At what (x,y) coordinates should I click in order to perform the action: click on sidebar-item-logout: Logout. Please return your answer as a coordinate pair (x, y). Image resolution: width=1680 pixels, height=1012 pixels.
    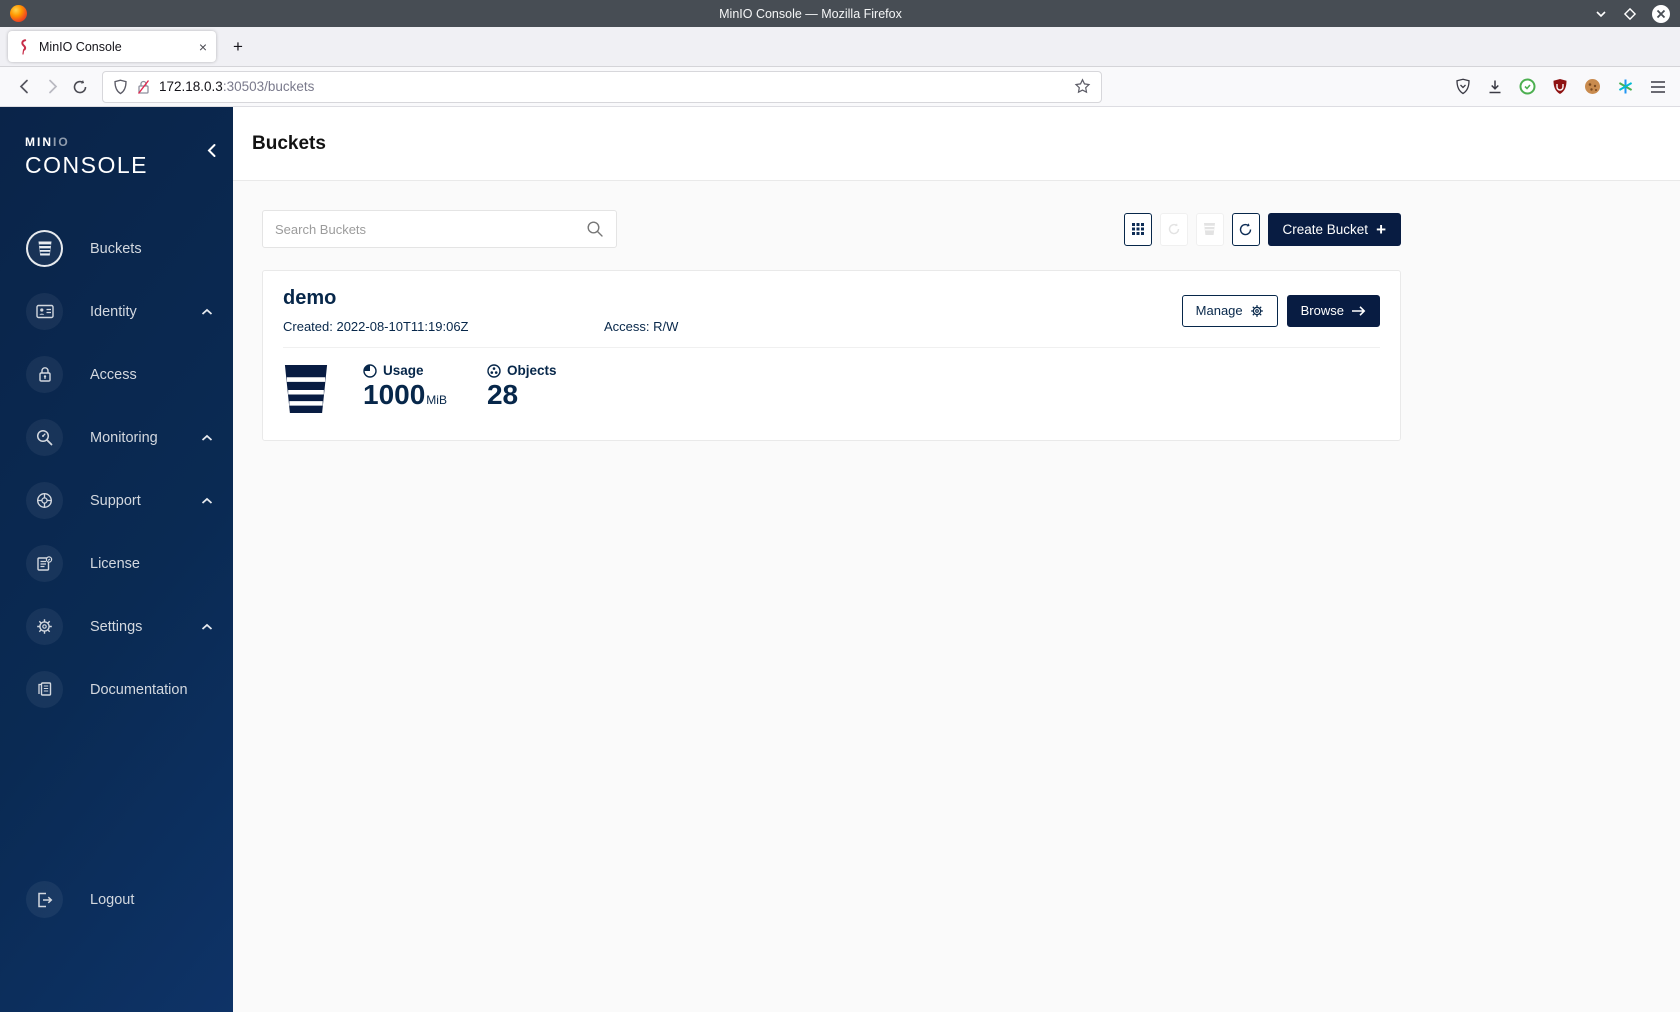
    Looking at the image, I should click on (116, 899).